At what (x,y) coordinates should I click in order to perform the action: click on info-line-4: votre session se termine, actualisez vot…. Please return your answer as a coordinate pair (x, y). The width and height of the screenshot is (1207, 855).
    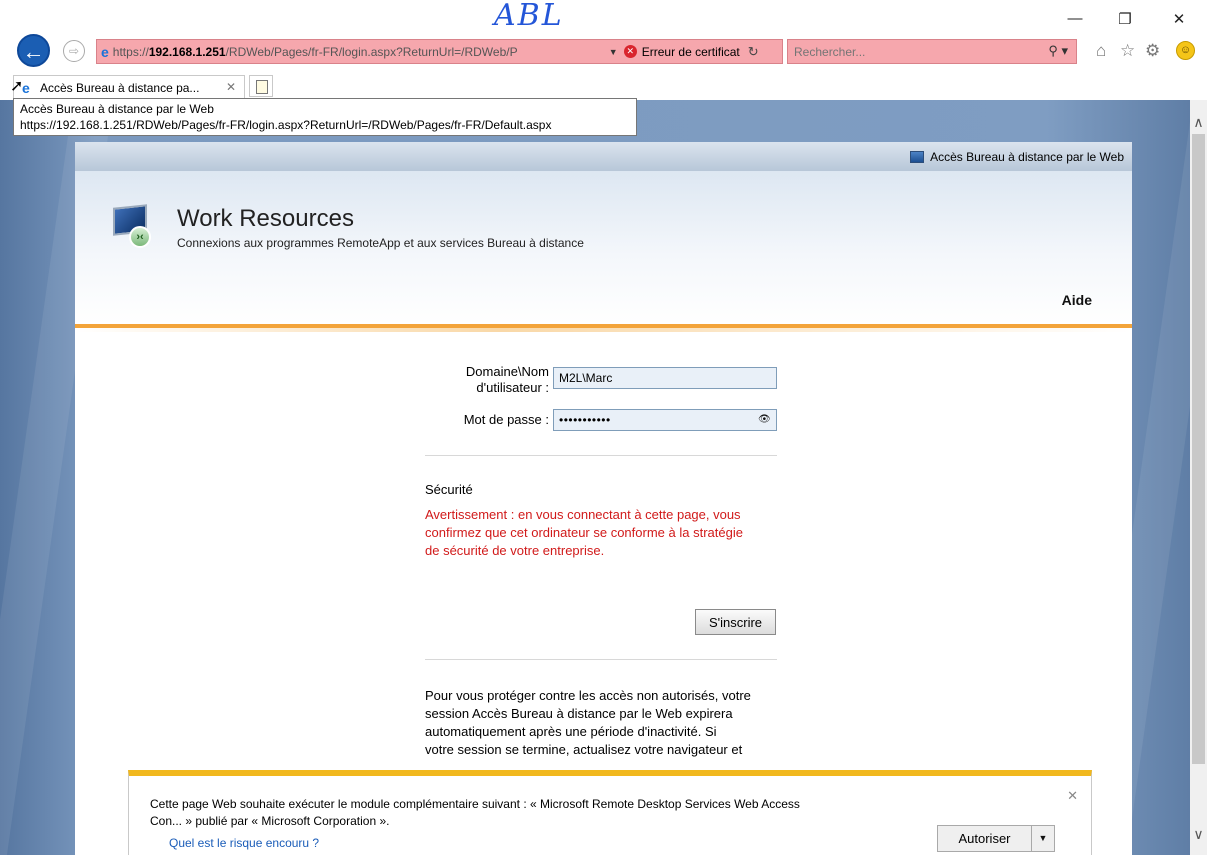
    Looking at the image, I should click on (584, 749).